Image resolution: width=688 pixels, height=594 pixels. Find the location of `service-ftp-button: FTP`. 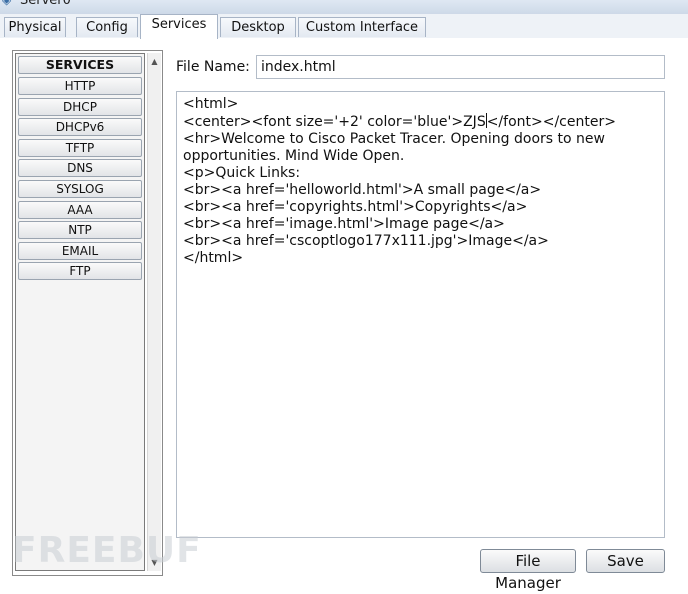

service-ftp-button: FTP is located at coordinates (80, 271).